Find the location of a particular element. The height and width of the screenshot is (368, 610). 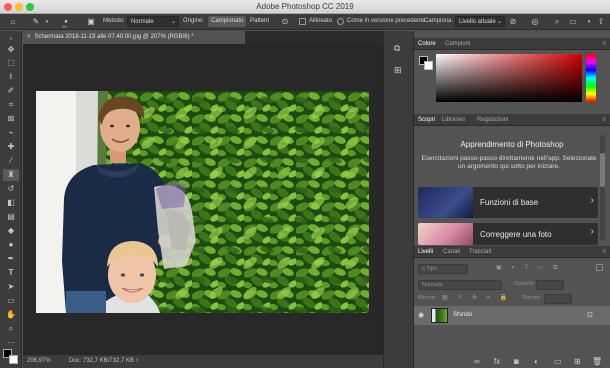

close-icon: × is located at coordinates (29, 37).